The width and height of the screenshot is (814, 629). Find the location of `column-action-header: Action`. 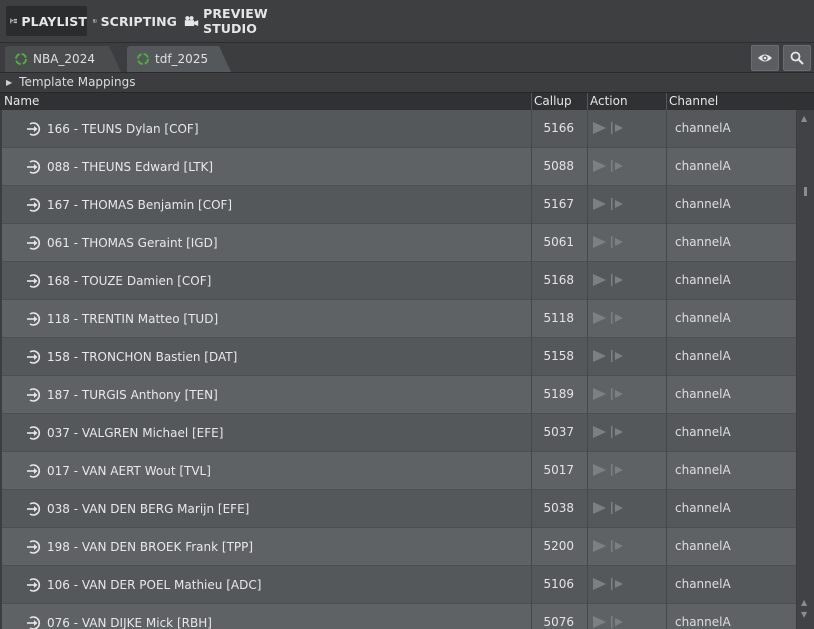

column-action-header: Action is located at coordinates (609, 101).